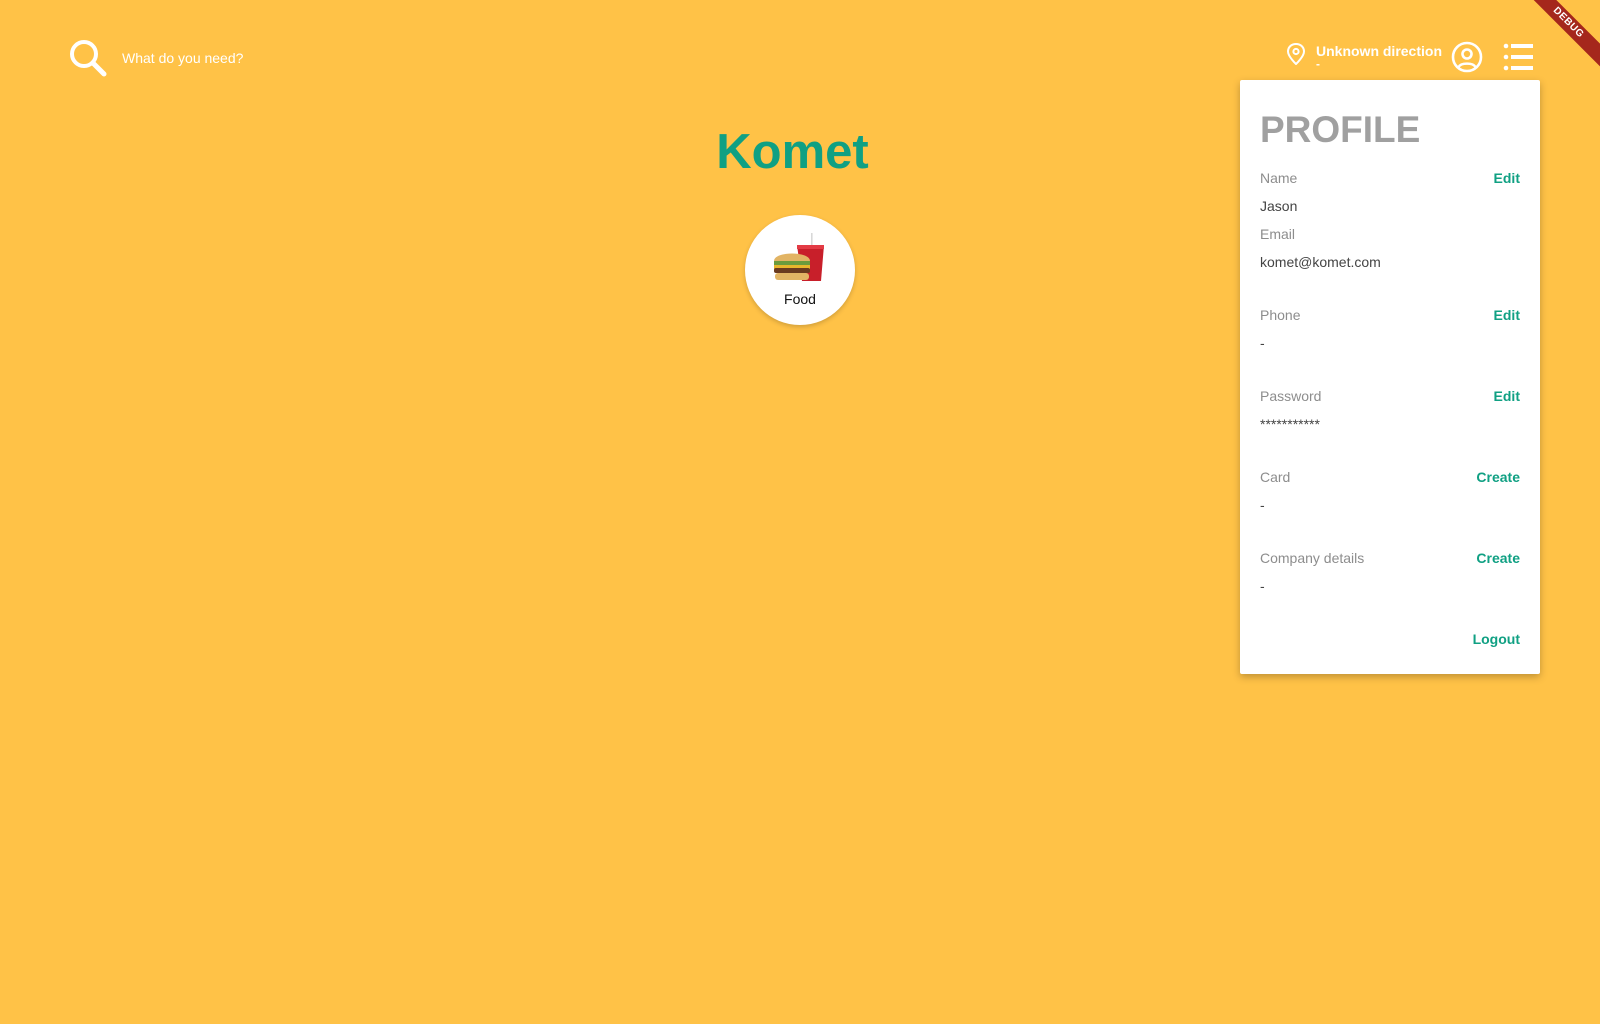 The image size is (1600, 1024). Describe the element at coordinates (1280, 315) in the screenshot. I see `phone-label: Phone` at that location.